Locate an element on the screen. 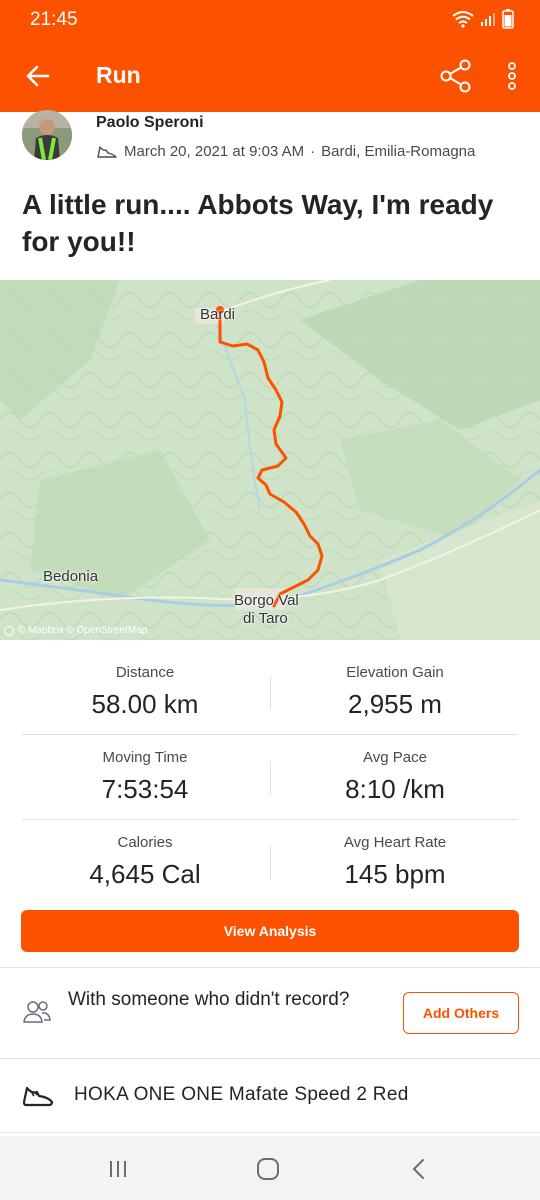  stat-value: 7:53:54 is located at coordinates (145, 789).